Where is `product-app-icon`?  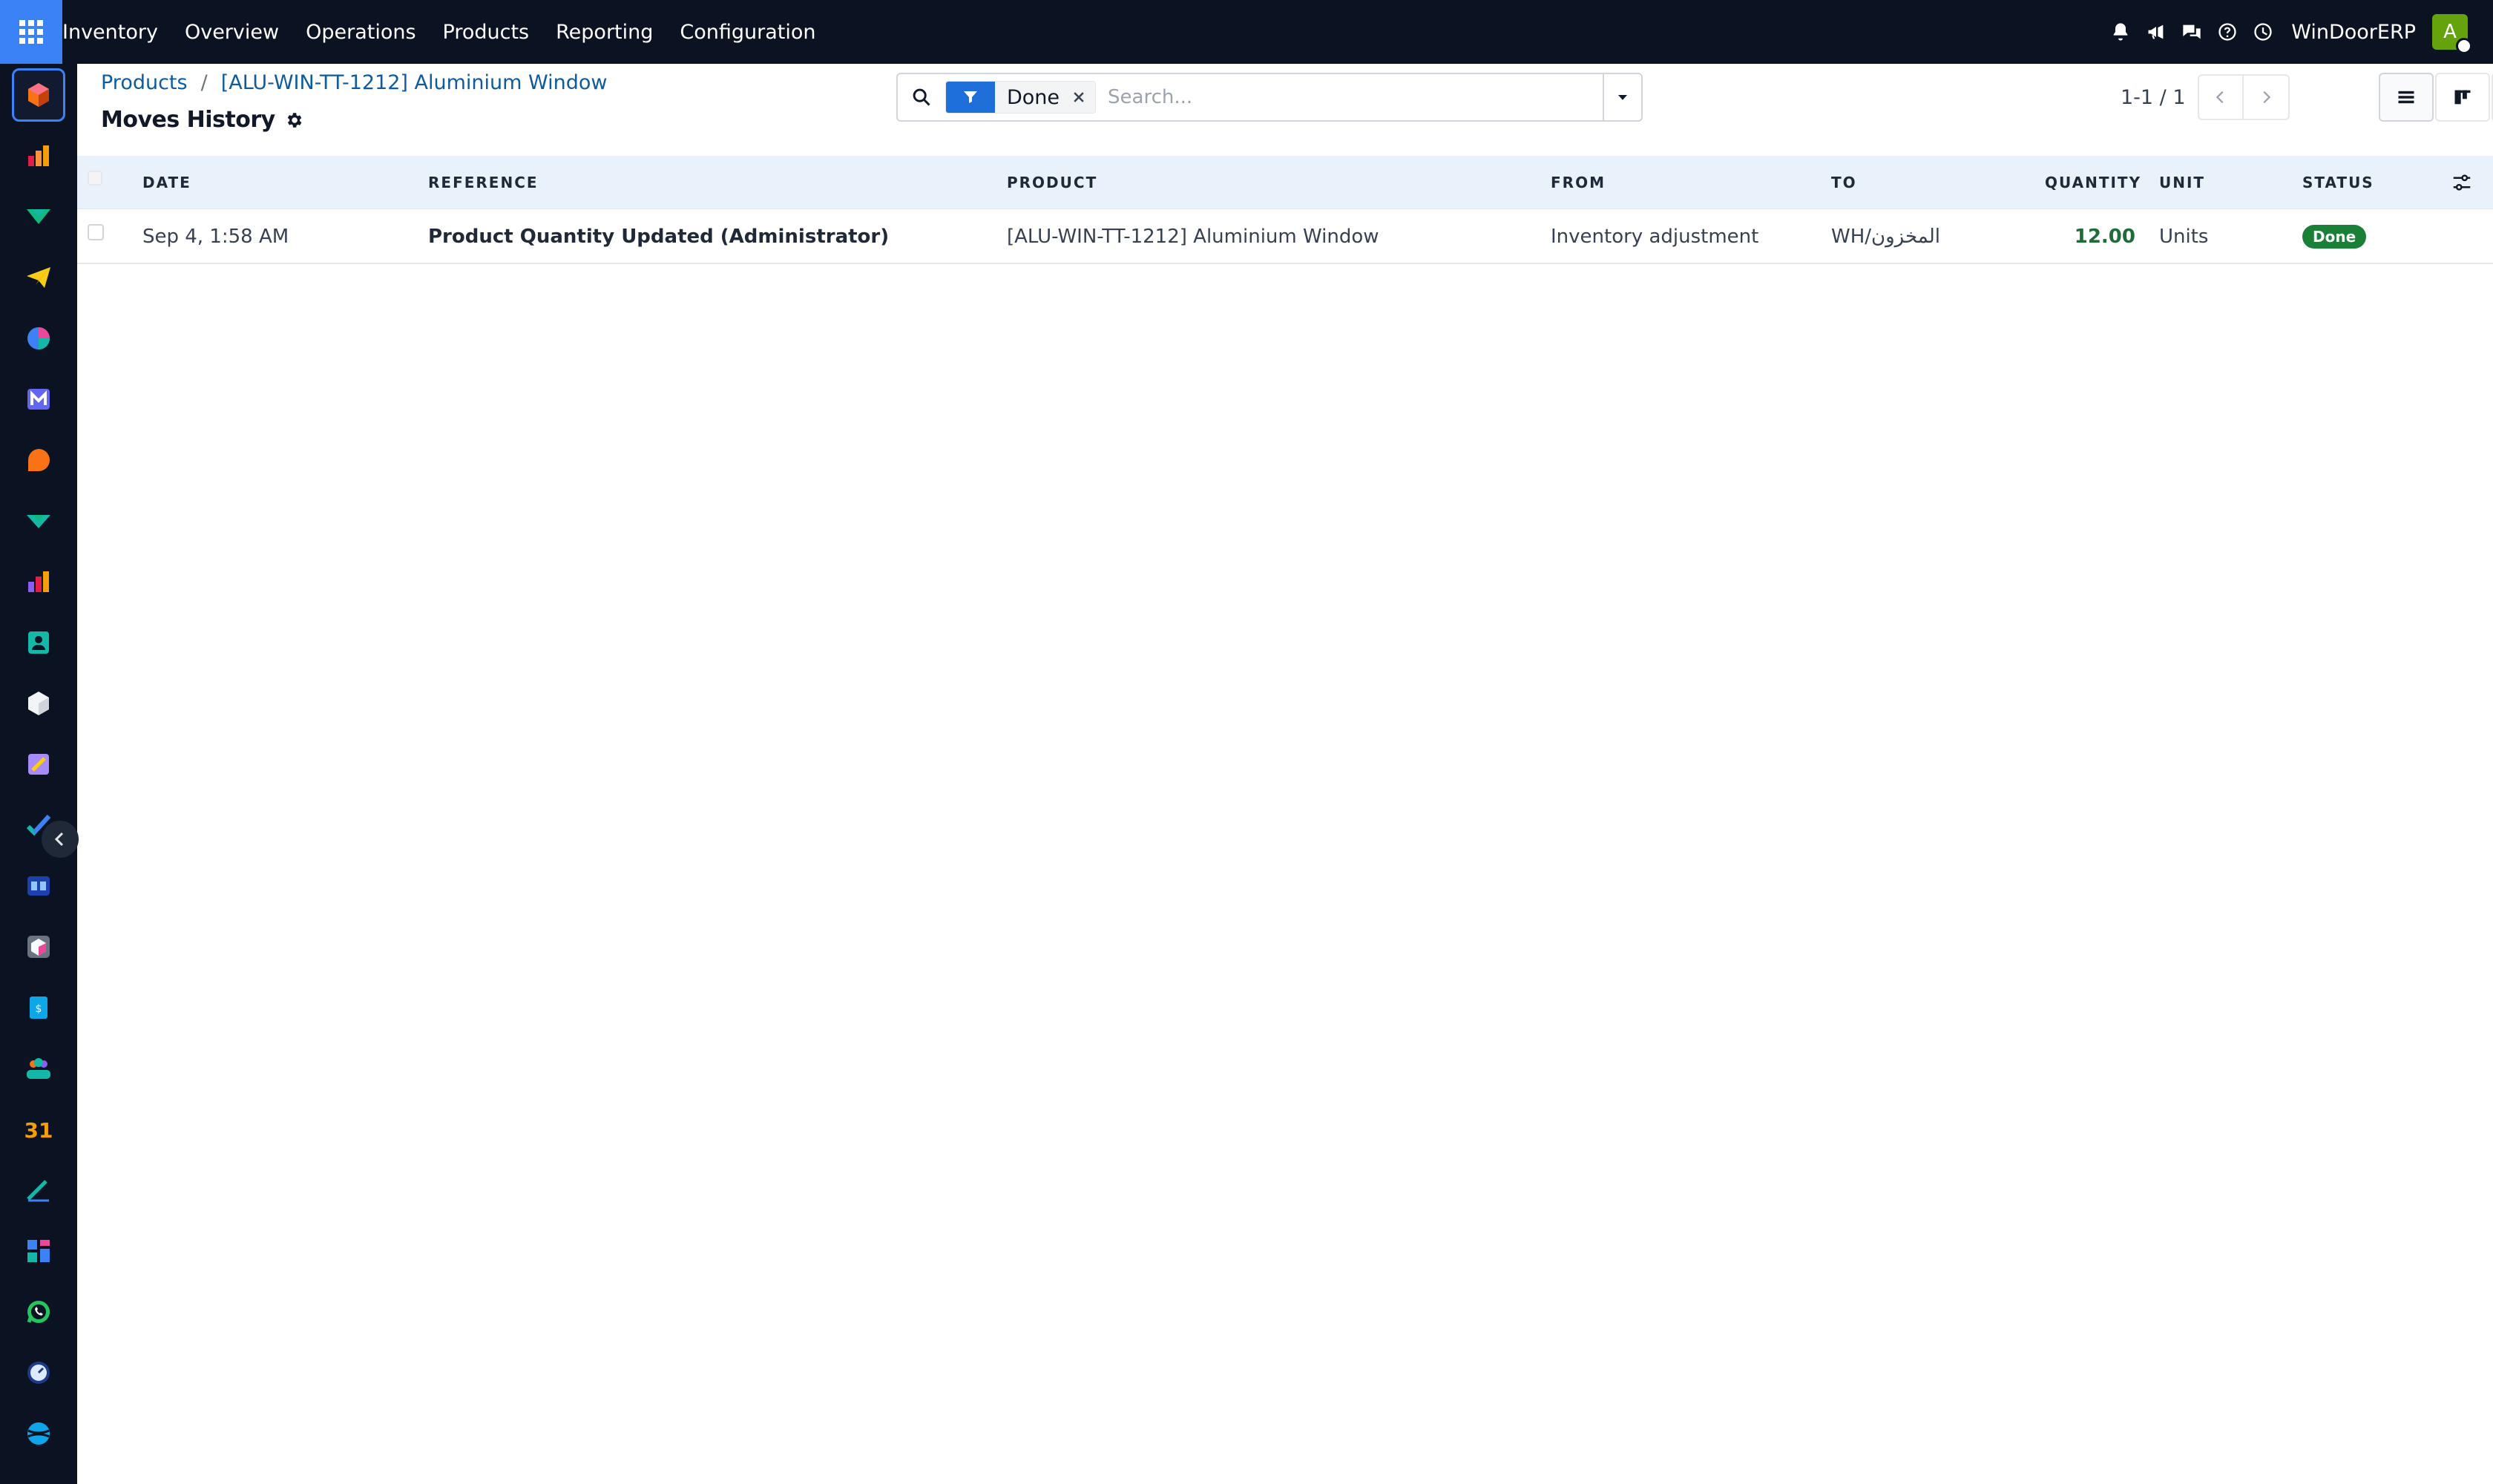
product-app-icon is located at coordinates (38, 947).